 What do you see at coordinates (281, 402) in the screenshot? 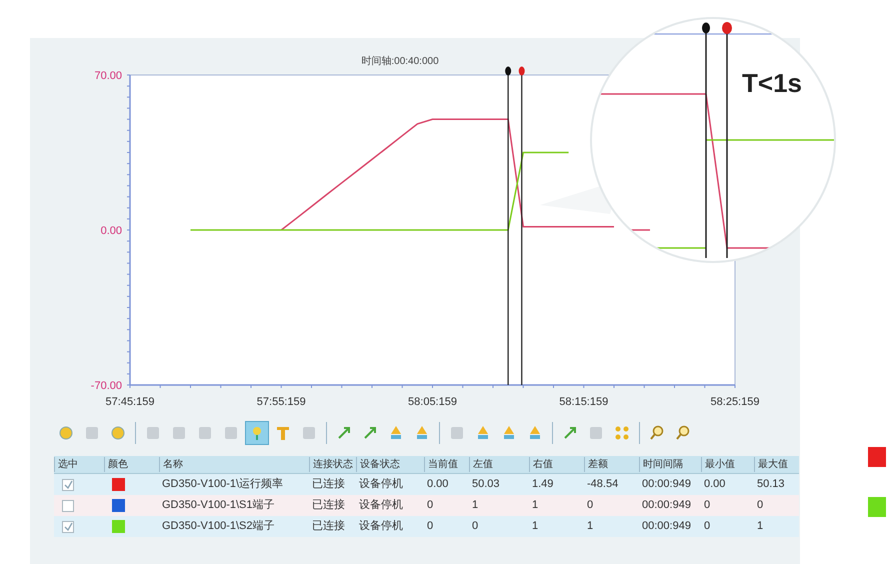
I see `tick-label: 57:55:159` at bounding box center [281, 402].